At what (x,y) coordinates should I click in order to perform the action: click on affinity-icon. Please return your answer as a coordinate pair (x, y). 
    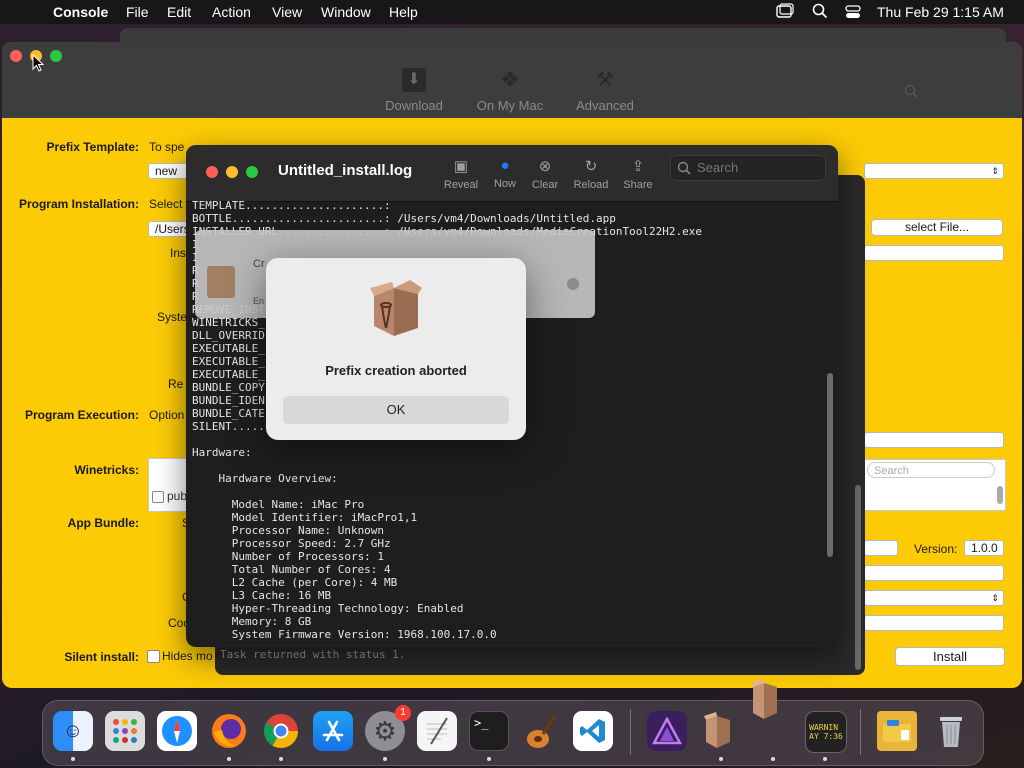
    Looking at the image, I should click on (667, 731).